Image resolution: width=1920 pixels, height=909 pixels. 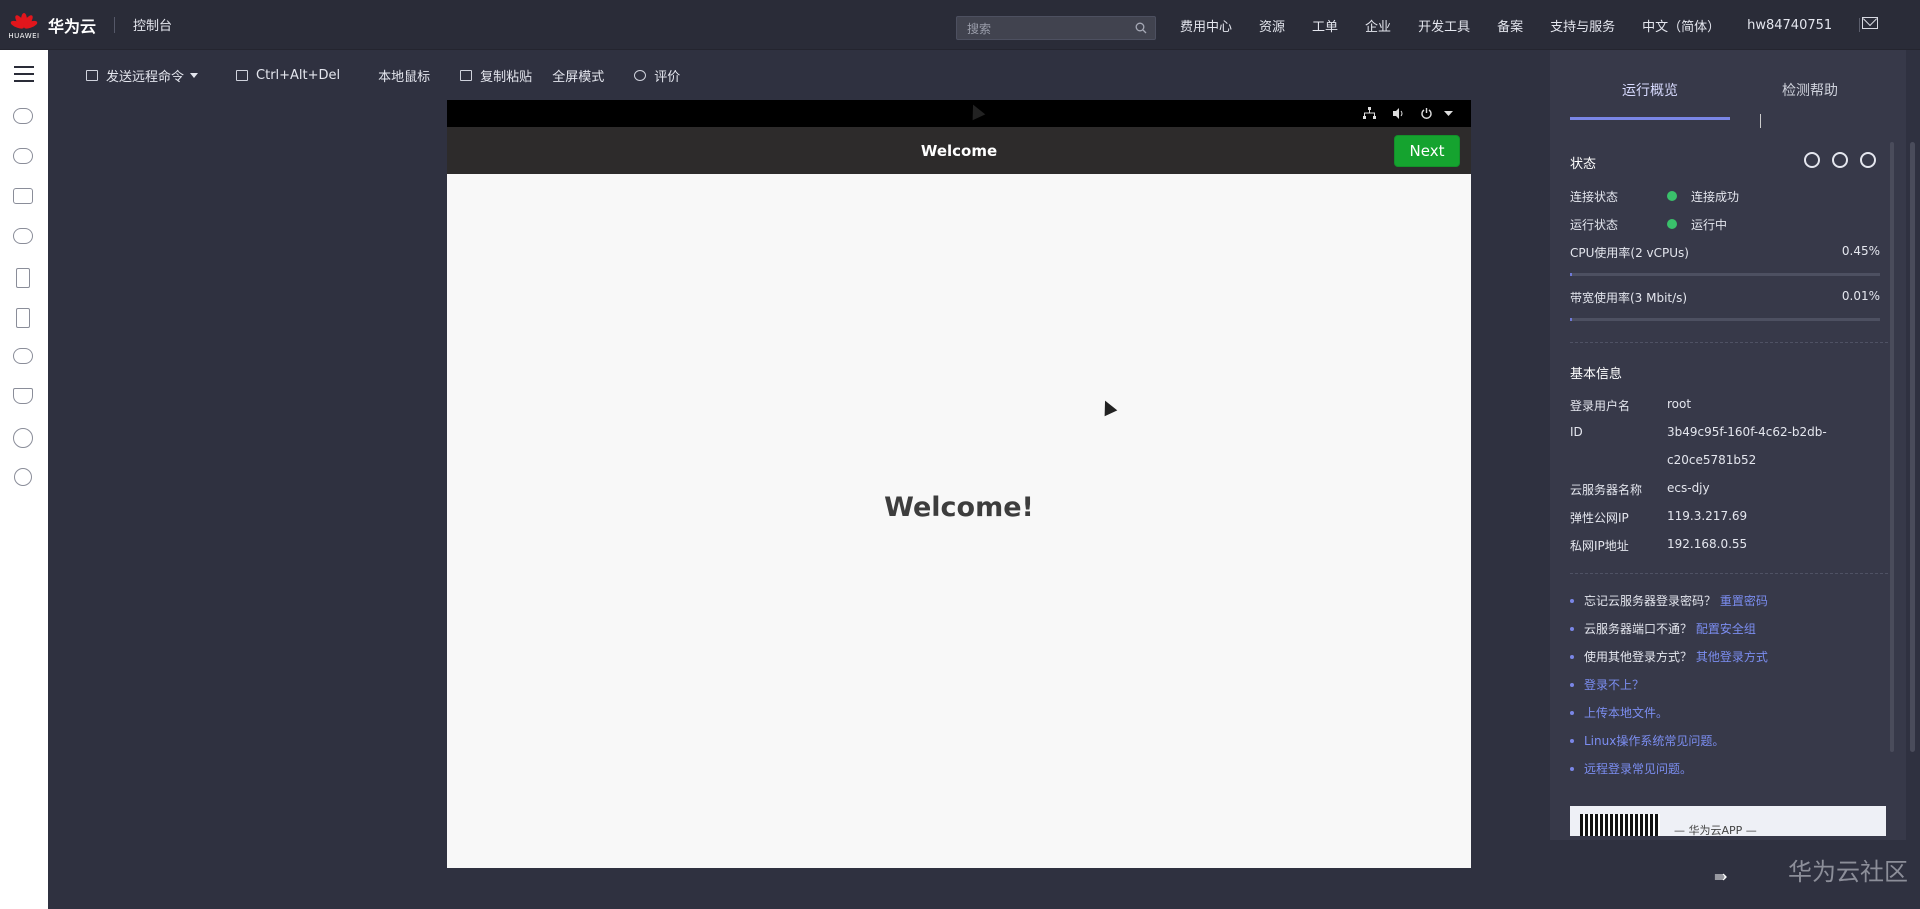 I want to click on security-group-link: 配置安全组, so click(x=1726, y=628).